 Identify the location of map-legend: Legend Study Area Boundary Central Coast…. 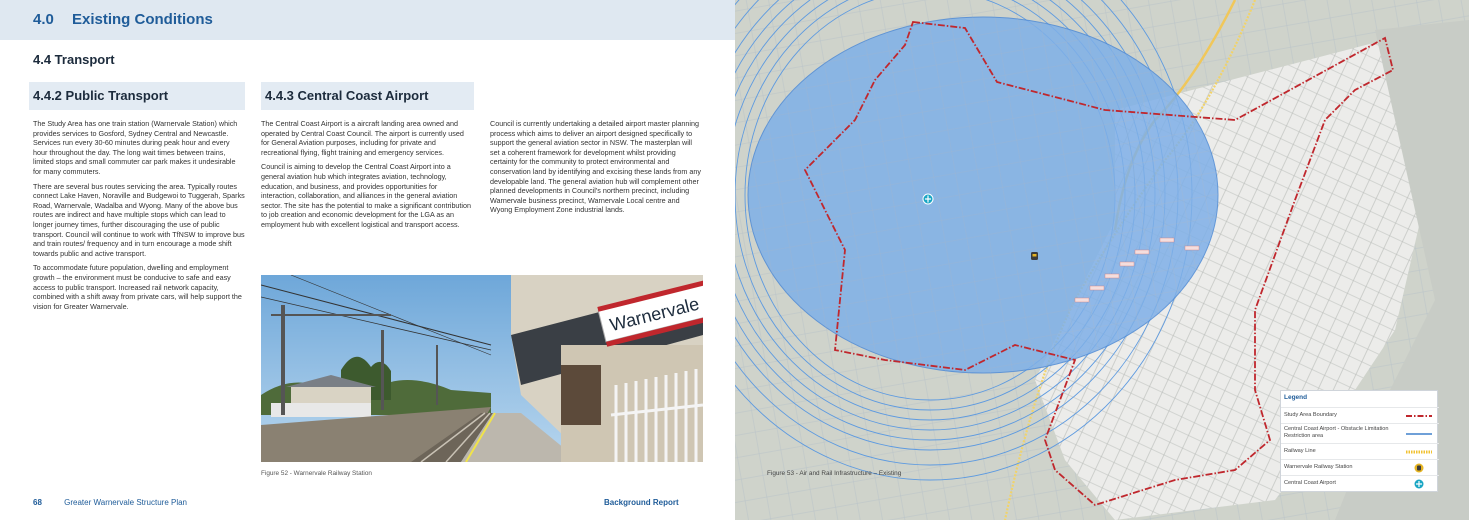
(1359, 441).